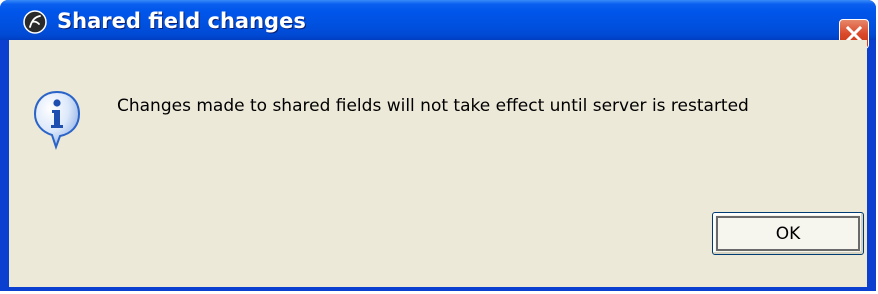 This screenshot has width=878, height=294. What do you see at coordinates (35, 22) in the screenshot?
I see `app-logo-icon` at bounding box center [35, 22].